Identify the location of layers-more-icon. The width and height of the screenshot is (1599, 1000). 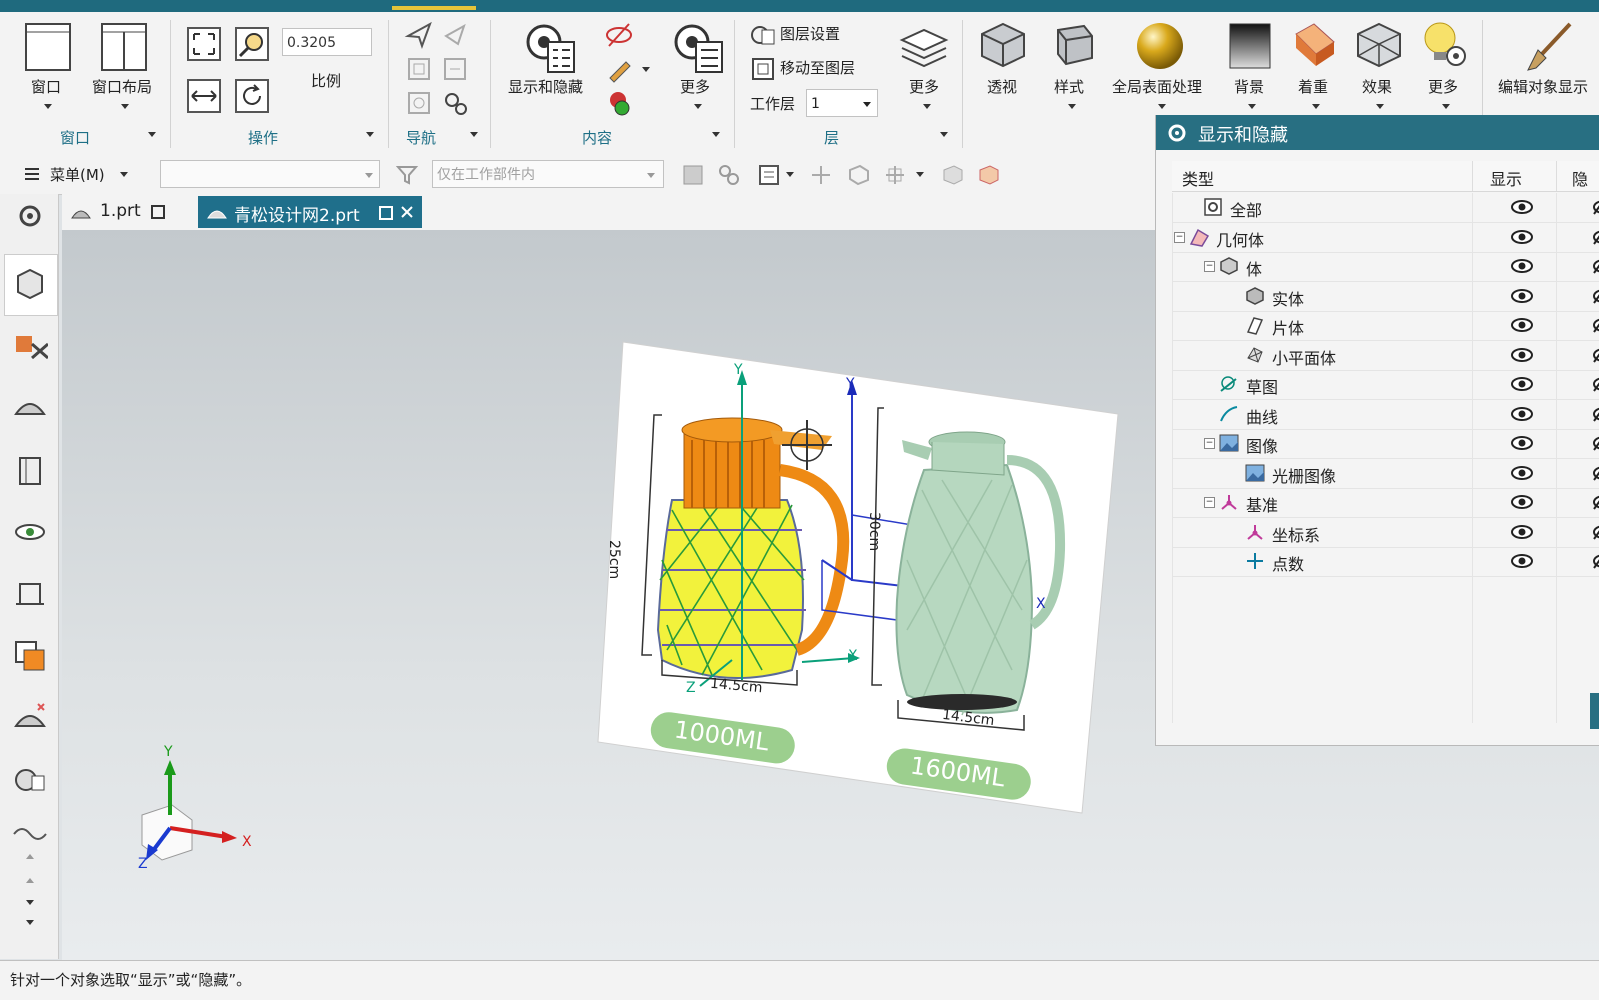
(924, 48).